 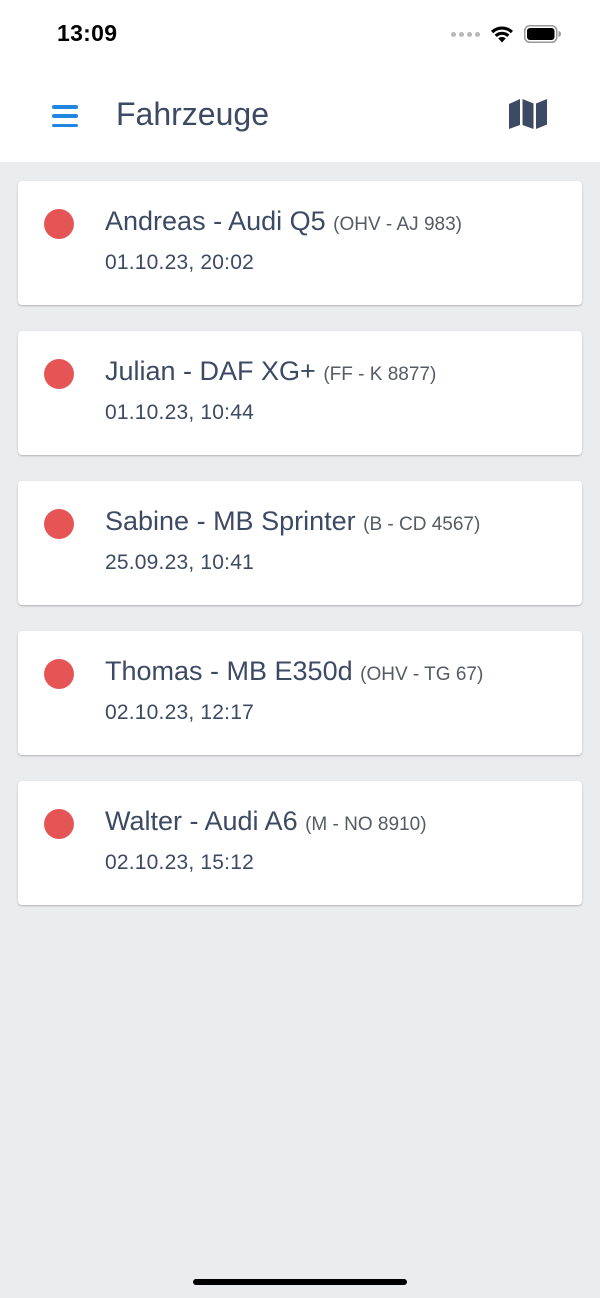 I want to click on vehicle-name: Thomas - MB E350d, so click(x=229, y=671).